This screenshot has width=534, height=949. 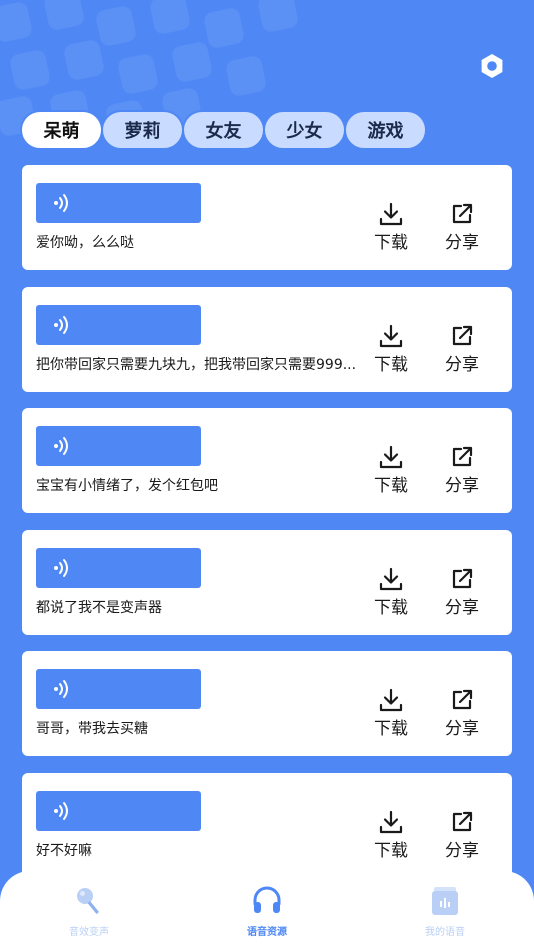 What do you see at coordinates (267, 703) in the screenshot?
I see `voice-card: 哥哥，带我去买糖 下载 分享` at bounding box center [267, 703].